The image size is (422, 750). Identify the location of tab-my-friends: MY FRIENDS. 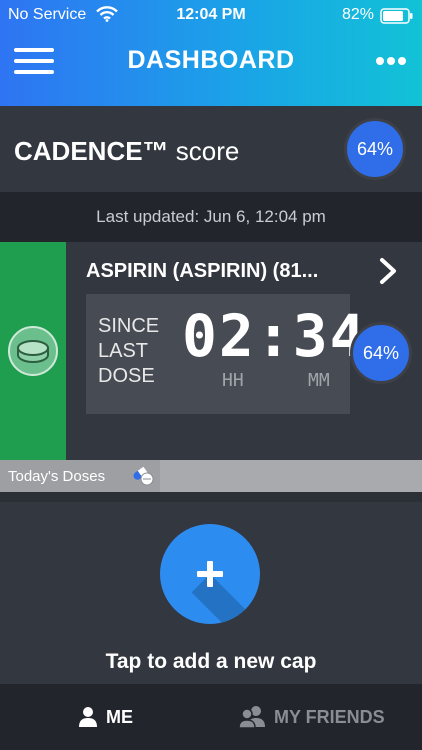
(311, 717).